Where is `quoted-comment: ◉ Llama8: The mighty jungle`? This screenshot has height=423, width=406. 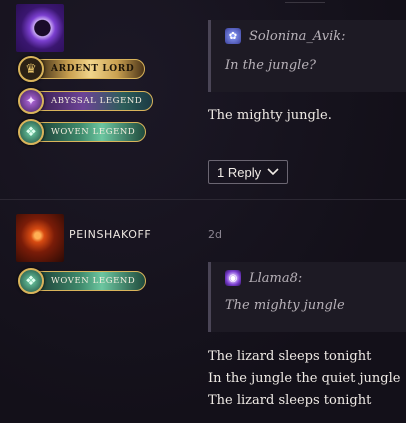
quoted-comment: ◉ Llama8: The mighty jungle is located at coordinates (307, 297).